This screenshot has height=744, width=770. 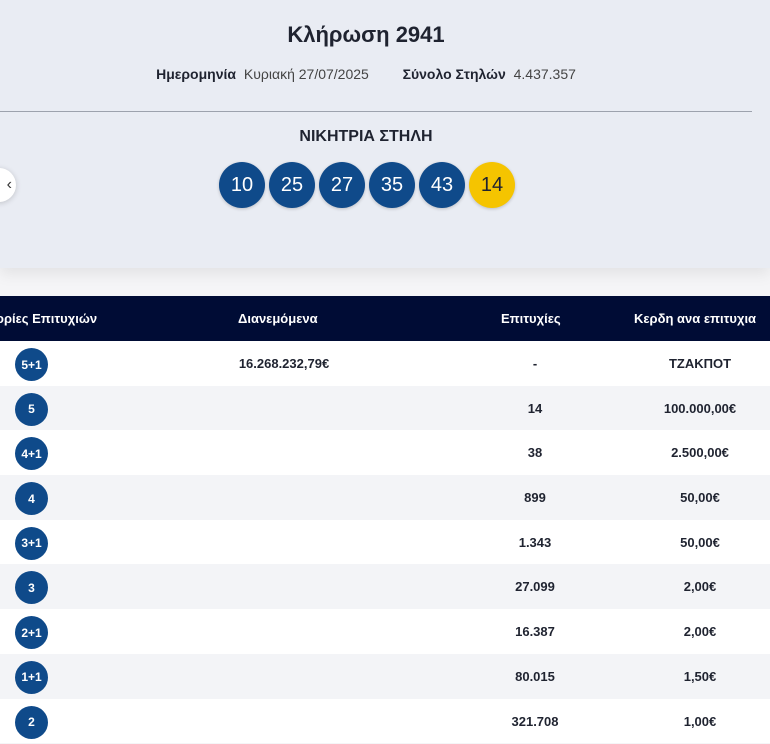 I want to click on category-badge: 5, so click(x=31, y=409).